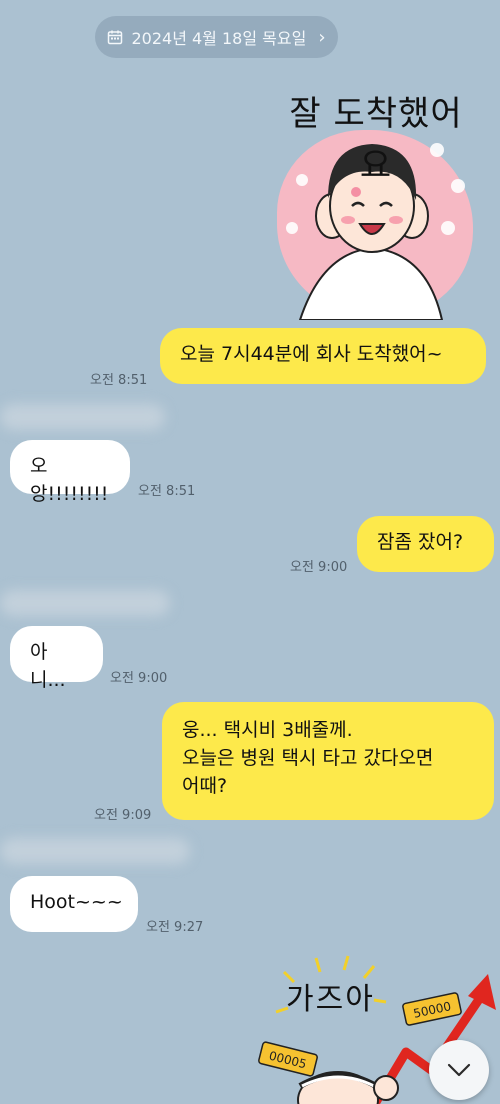 The height and width of the screenshot is (1104, 500). I want to click on sign-label: 50000, so click(432, 1010).